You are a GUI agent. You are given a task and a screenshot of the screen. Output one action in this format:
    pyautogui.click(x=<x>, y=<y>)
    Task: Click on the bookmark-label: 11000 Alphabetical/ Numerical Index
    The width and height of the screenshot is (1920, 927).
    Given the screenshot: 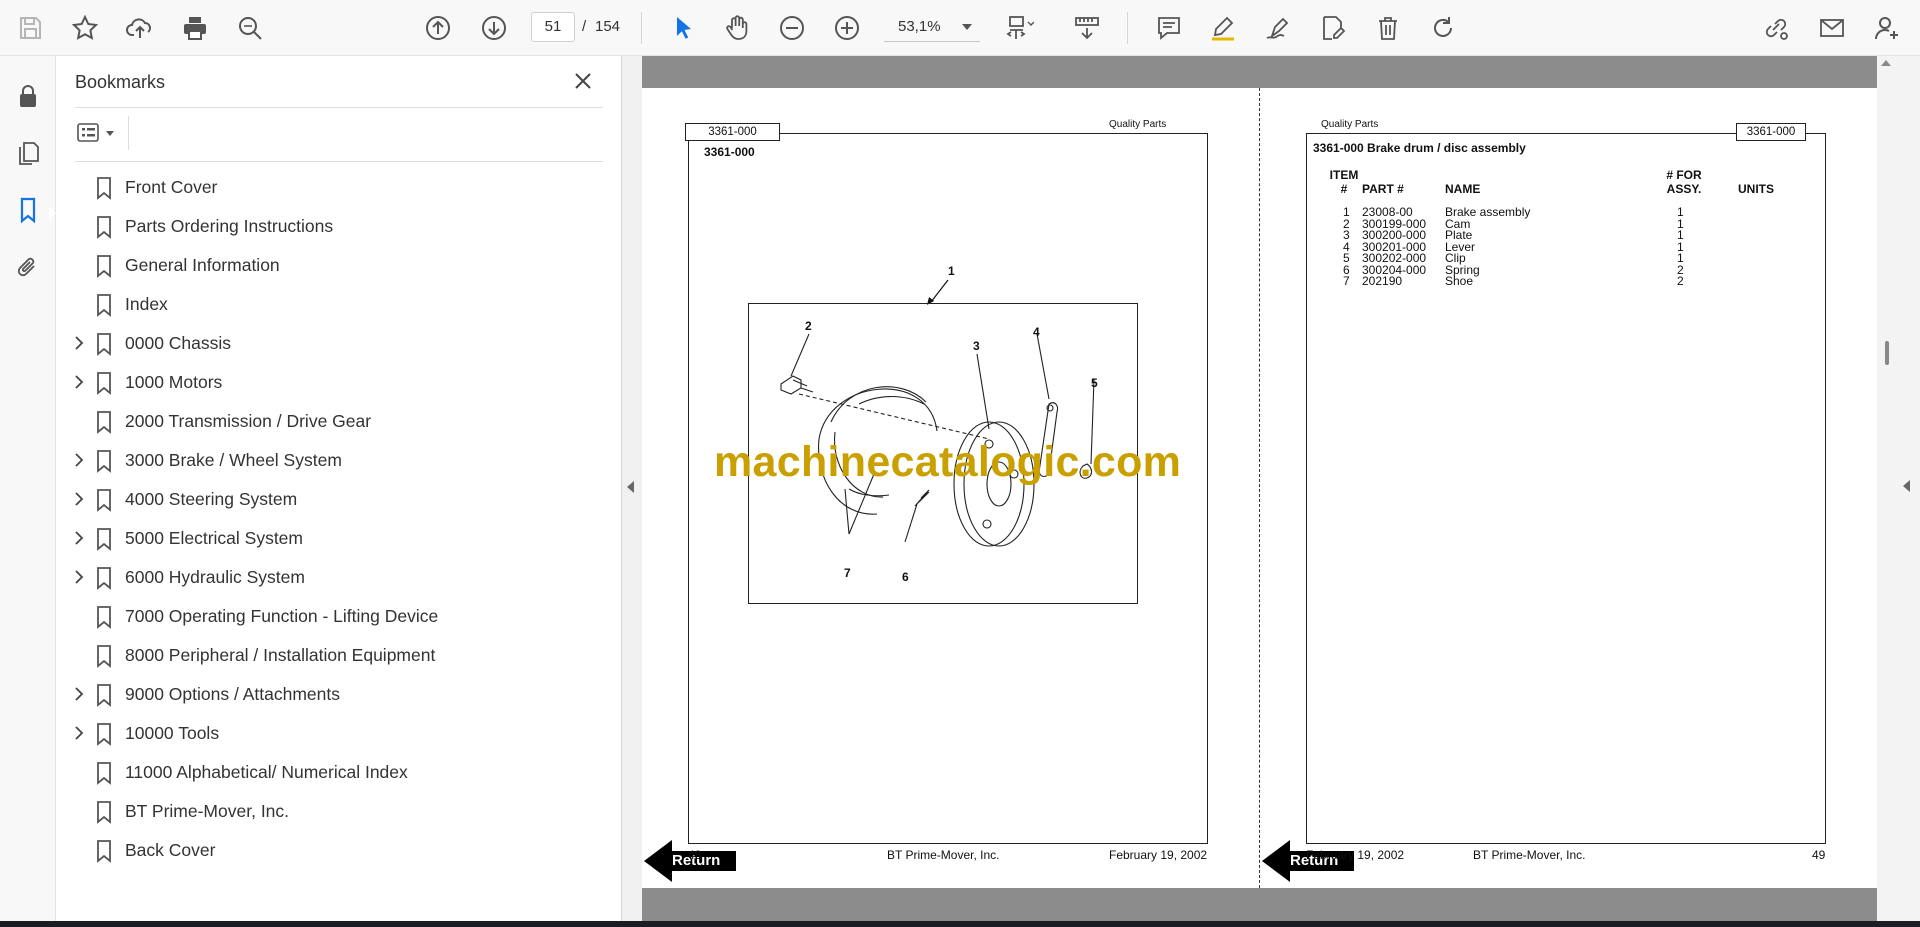 What is the action you would take?
    pyautogui.click(x=266, y=772)
    